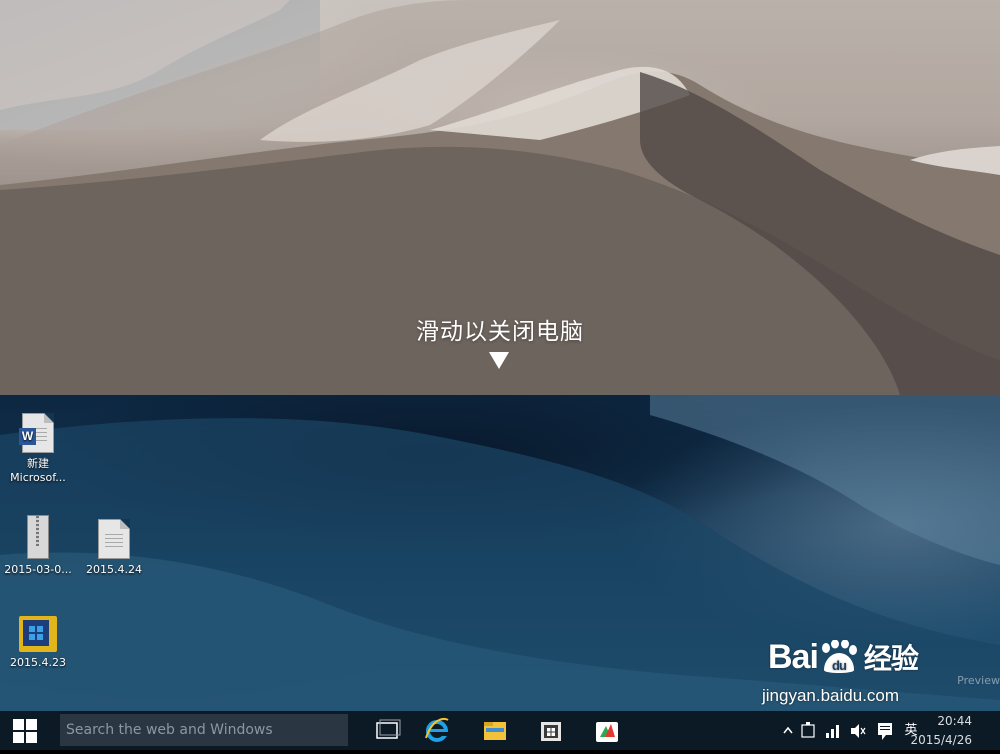 This screenshot has height=754, width=1000. What do you see at coordinates (499, 360) in the screenshot?
I see `arrow-down-icon` at bounding box center [499, 360].